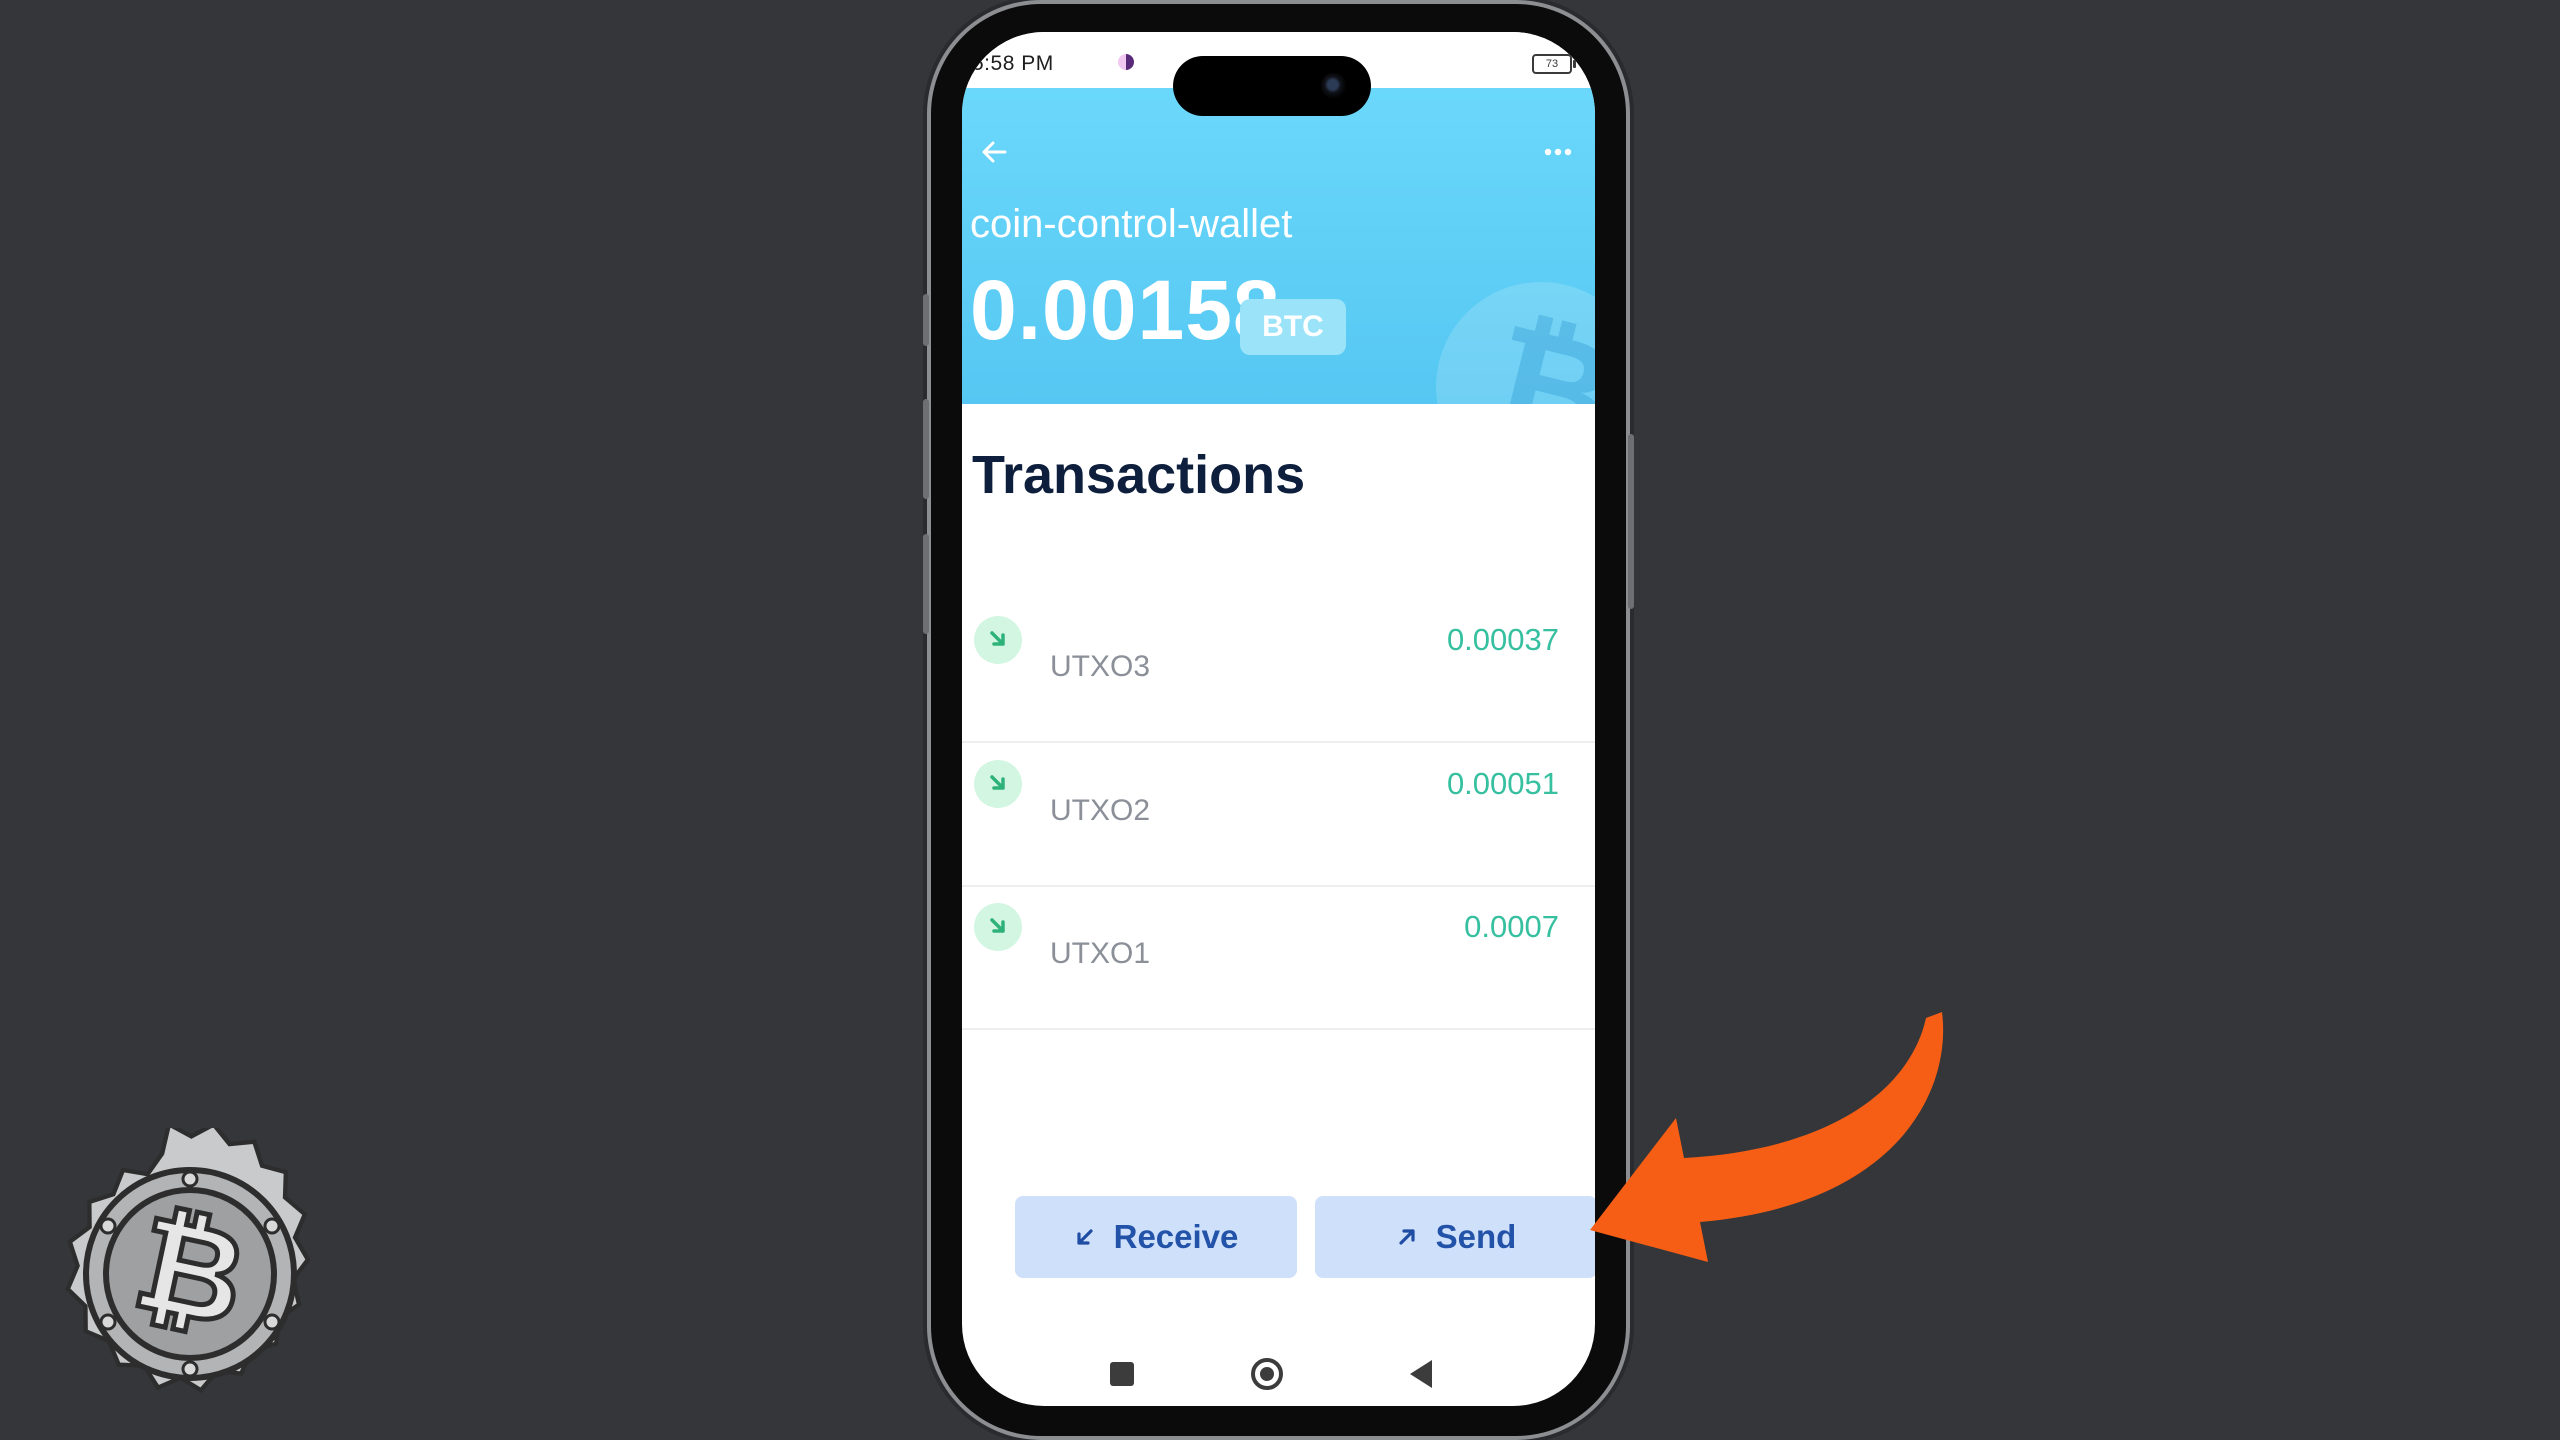  What do you see at coordinates (1176, 1236) in the screenshot?
I see `receive-label: Receive` at bounding box center [1176, 1236].